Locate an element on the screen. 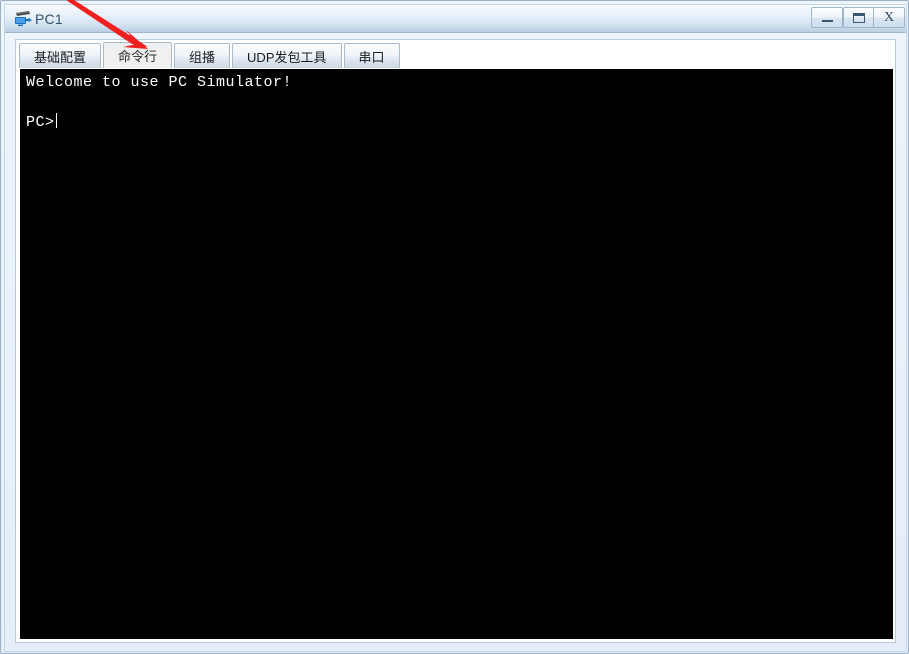  tab-bar: 基础配置 命令行 组播 UDP发包工具 串口 is located at coordinates (455, 54).